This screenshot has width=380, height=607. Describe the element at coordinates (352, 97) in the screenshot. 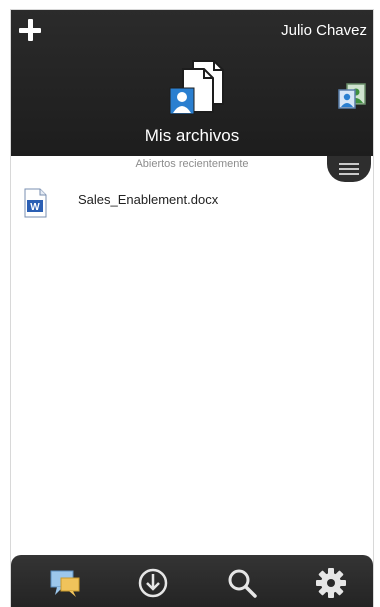

I see `shared-with-me-icon` at that location.